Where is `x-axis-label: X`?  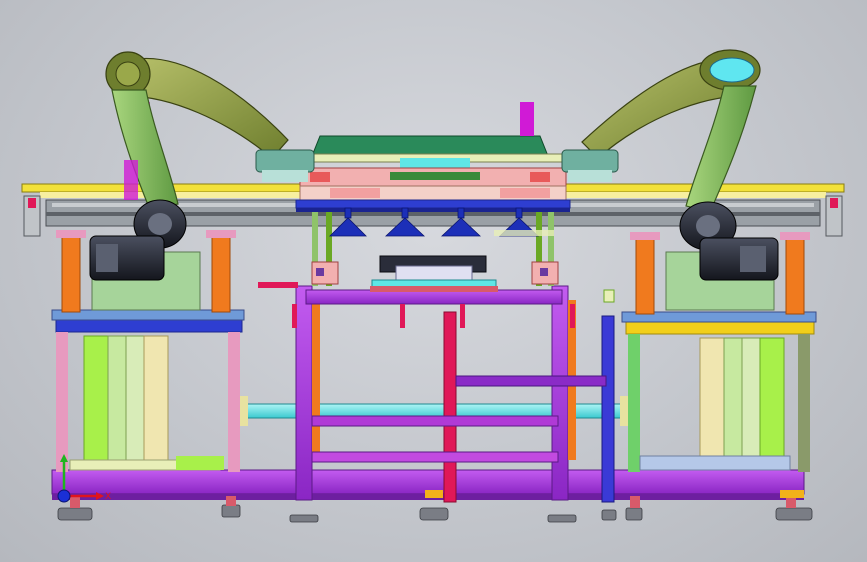 x-axis-label: X is located at coordinates (108, 497).